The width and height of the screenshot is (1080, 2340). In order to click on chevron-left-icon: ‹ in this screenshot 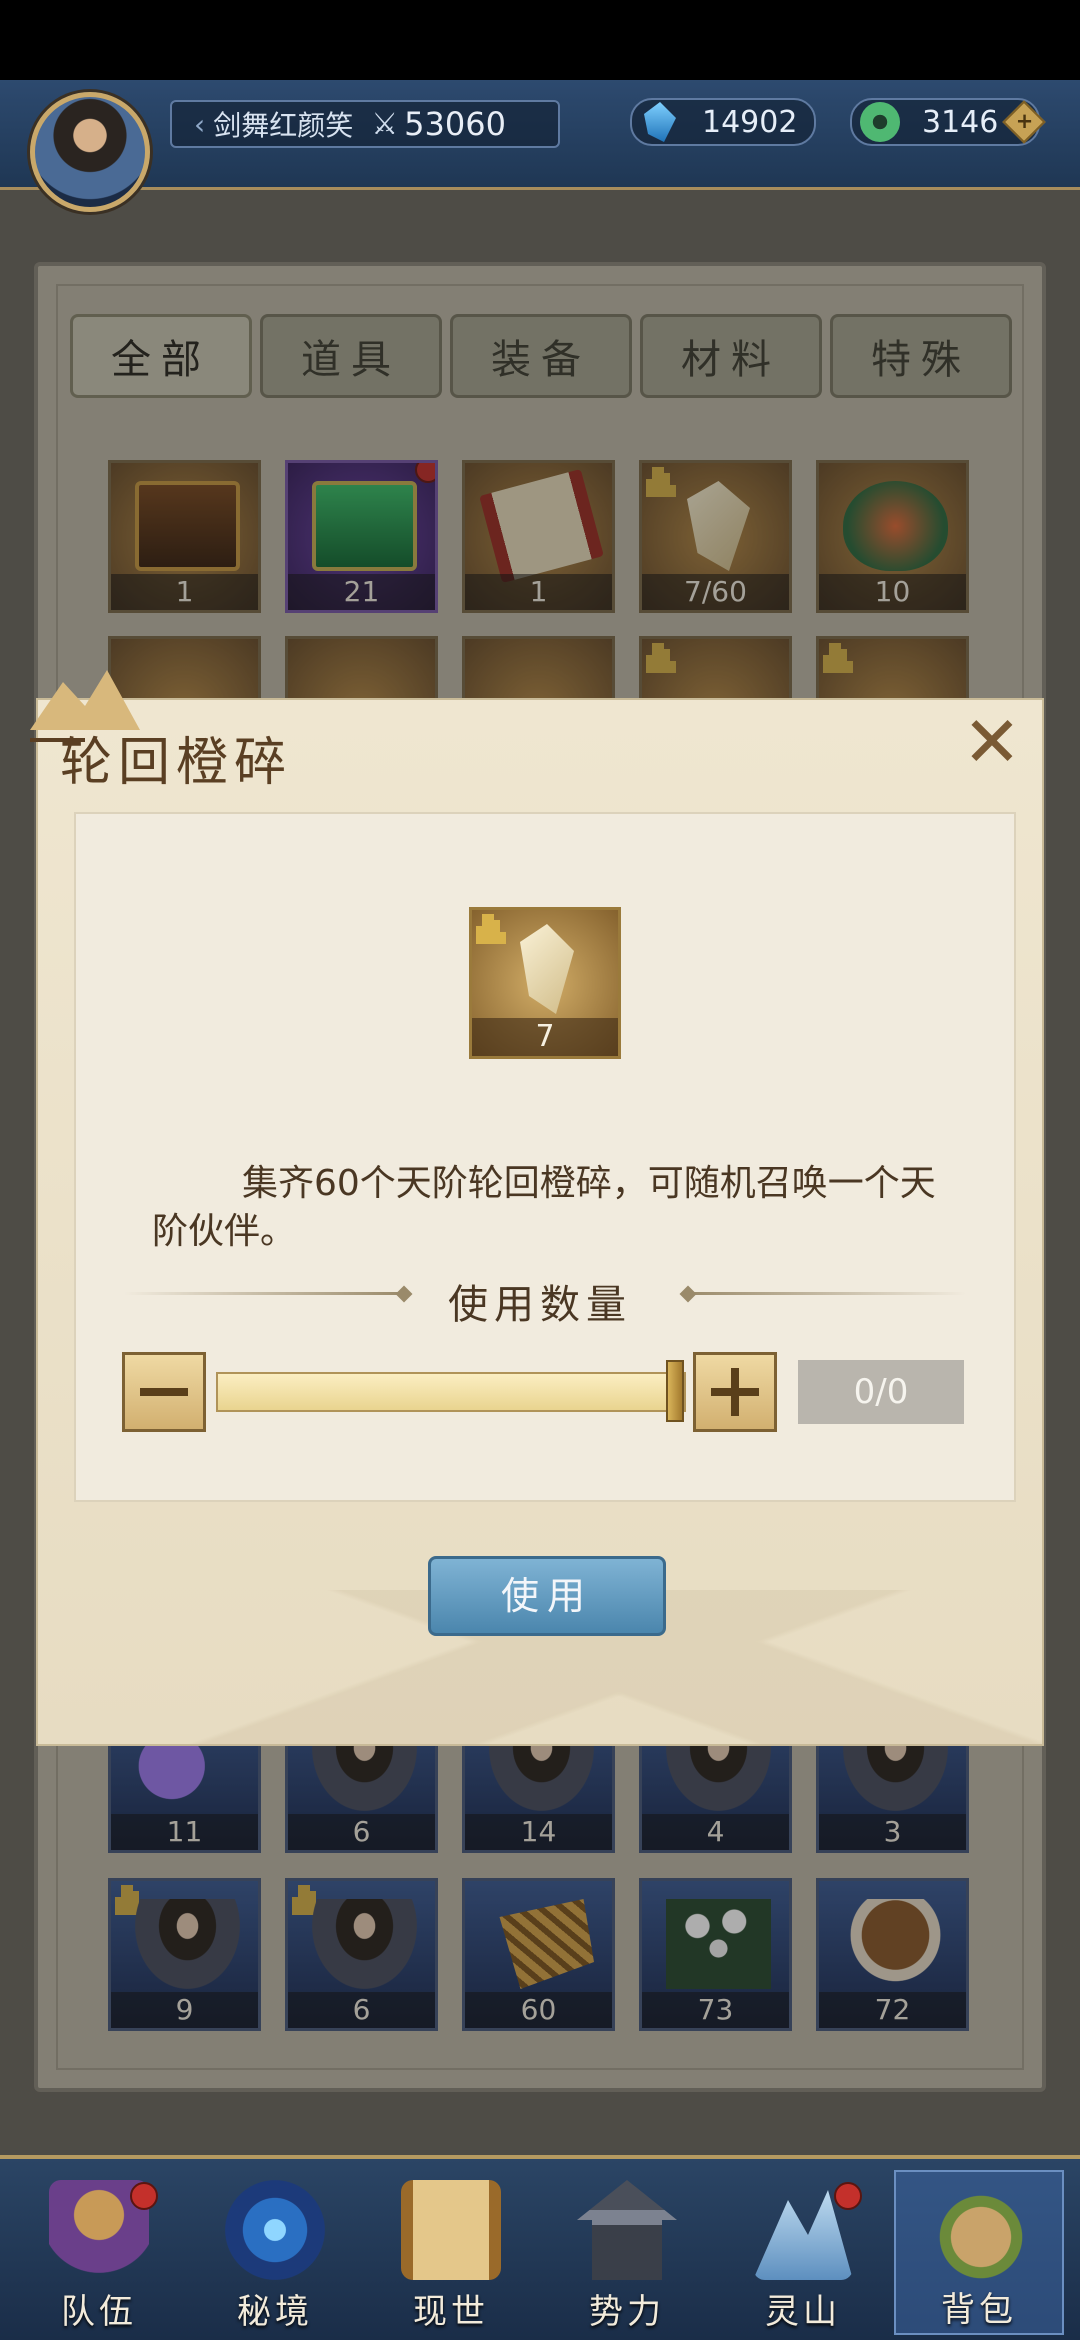, I will do `click(200, 124)`.